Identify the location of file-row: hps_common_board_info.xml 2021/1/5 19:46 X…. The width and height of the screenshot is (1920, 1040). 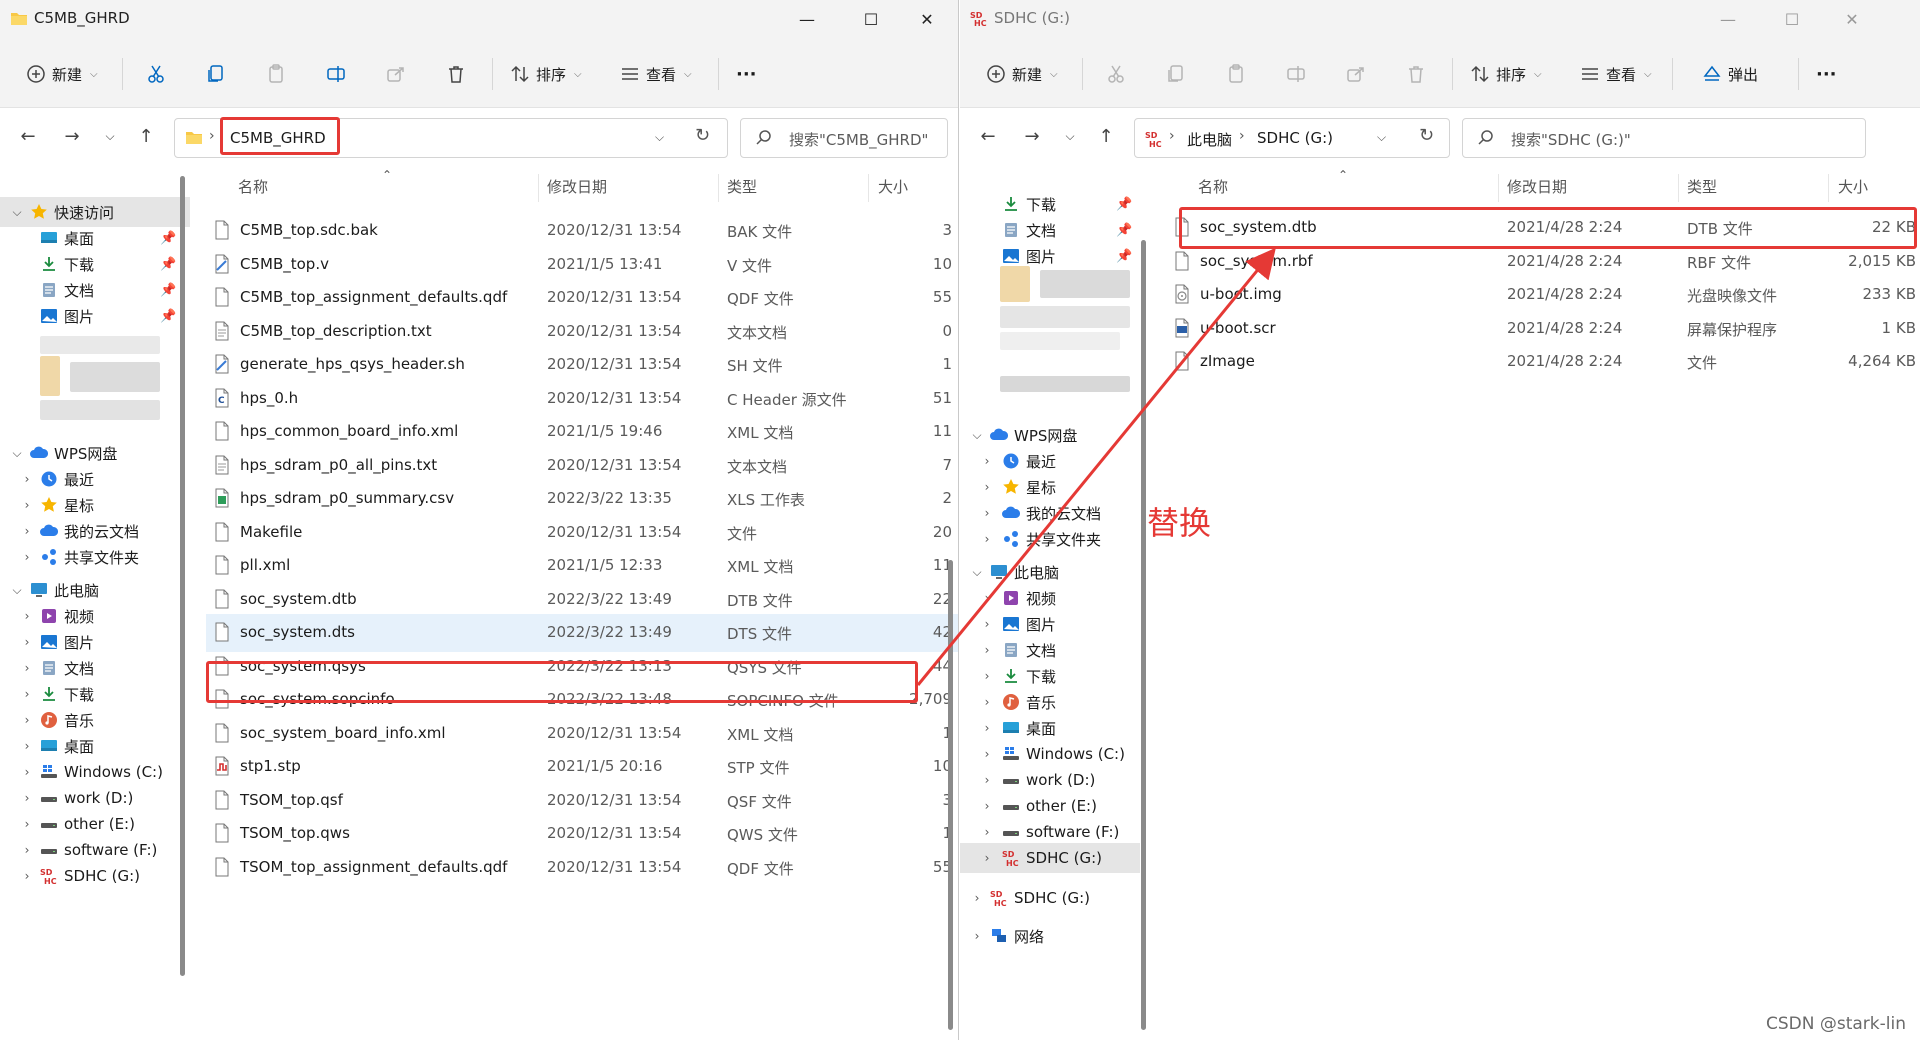
(582, 432).